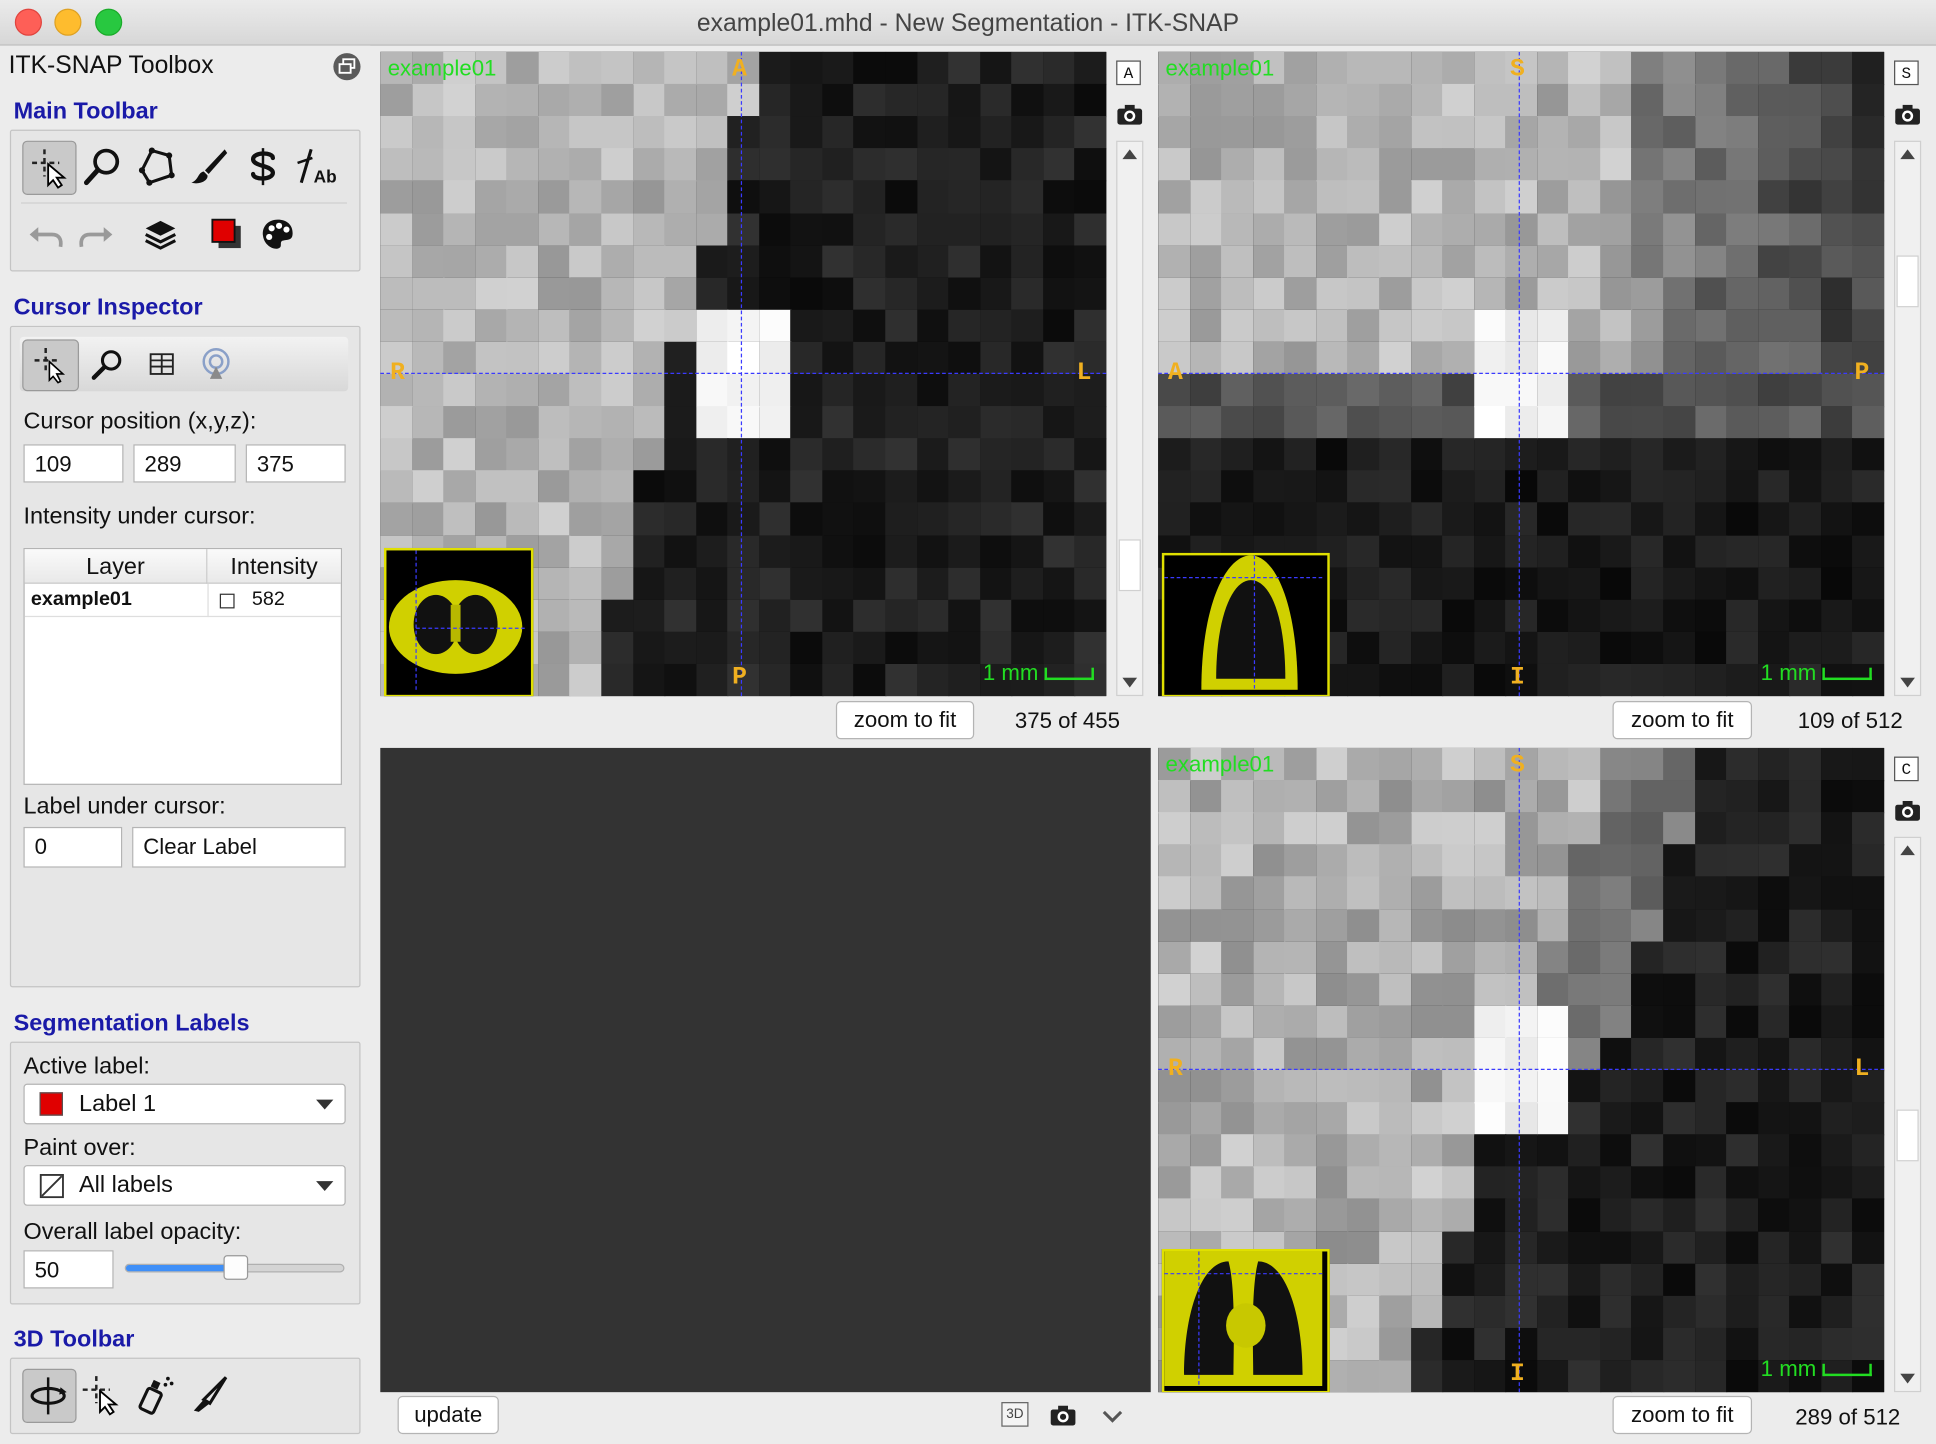  What do you see at coordinates (1245, 624) in the screenshot?
I see `sagittal-thumbnail` at bounding box center [1245, 624].